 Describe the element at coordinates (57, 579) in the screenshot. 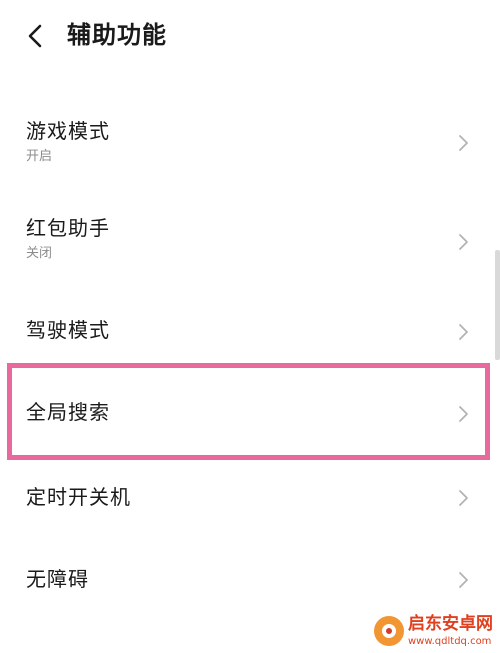

I see `settings-item-label: 无障碍` at that location.